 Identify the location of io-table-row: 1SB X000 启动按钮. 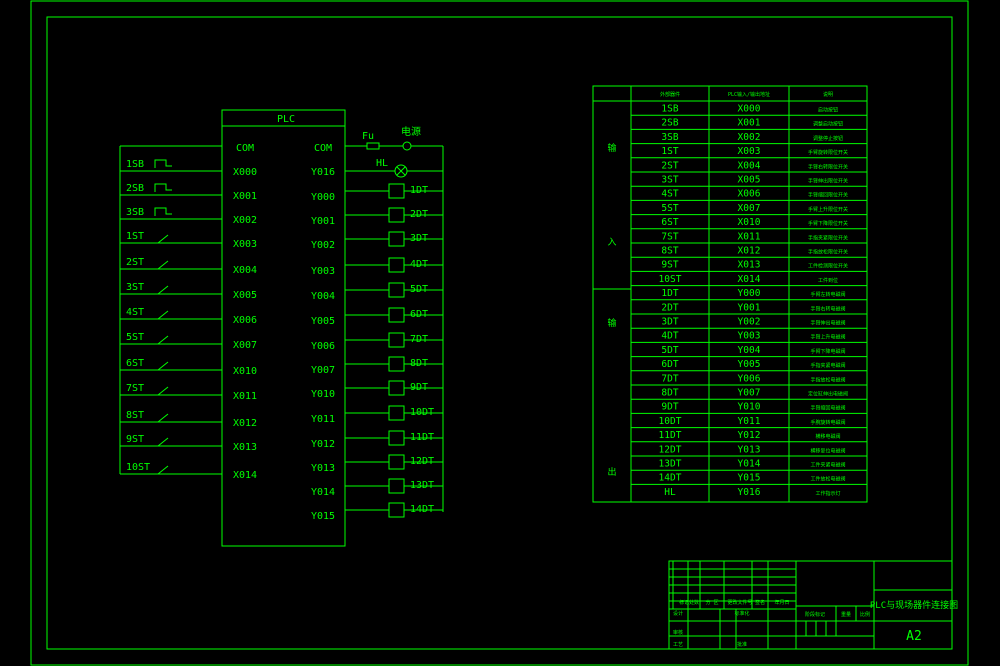
(749, 109).